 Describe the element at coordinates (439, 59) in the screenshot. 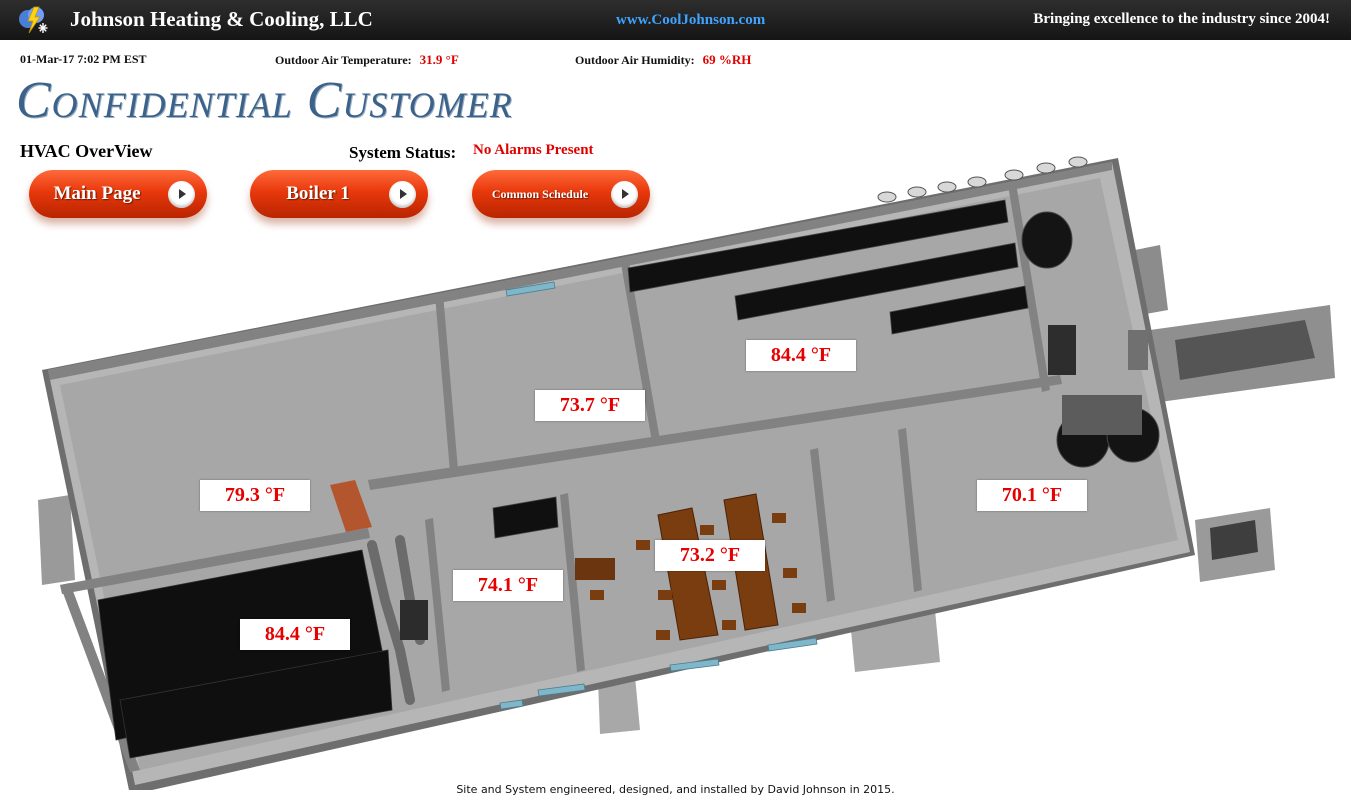

I see `outdoor-temp-value: 31.9 °F` at that location.